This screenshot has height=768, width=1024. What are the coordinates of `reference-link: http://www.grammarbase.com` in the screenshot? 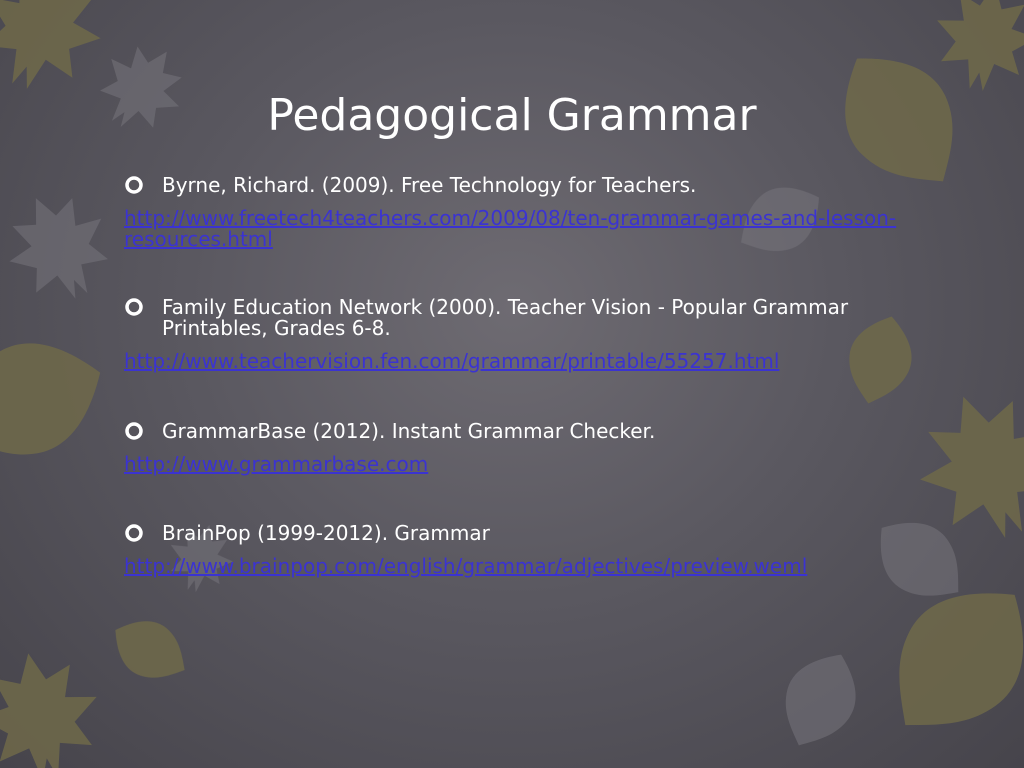 It's located at (511, 464).